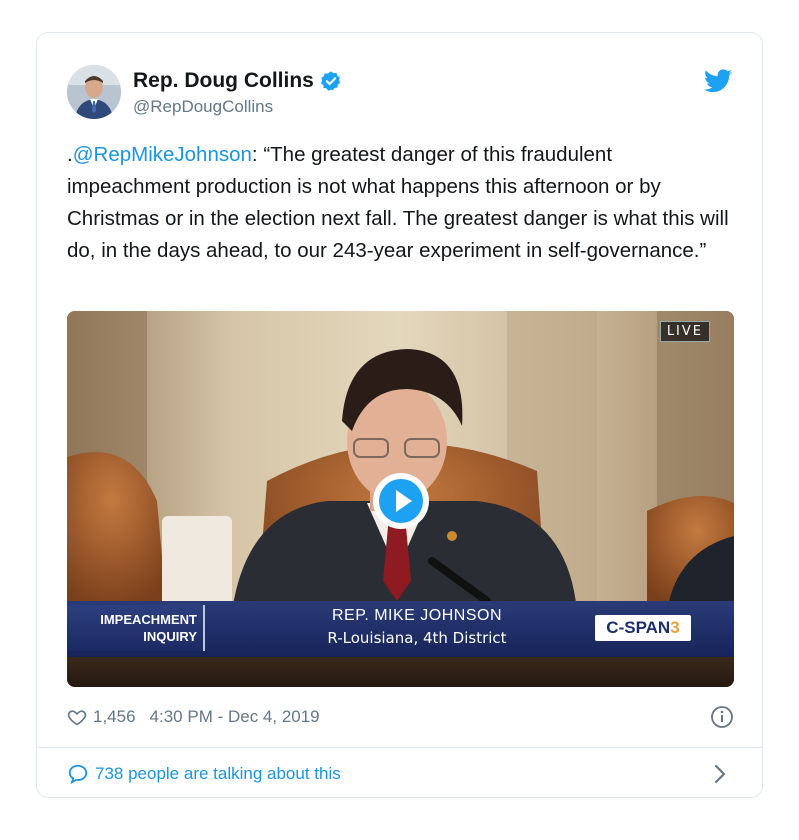 The width and height of the screenshot is (799, 840). What do you see at coordinates (203, 107) in the screenshot?
I see `handle: @RepDougCollins` at bounding box center [203, 107].